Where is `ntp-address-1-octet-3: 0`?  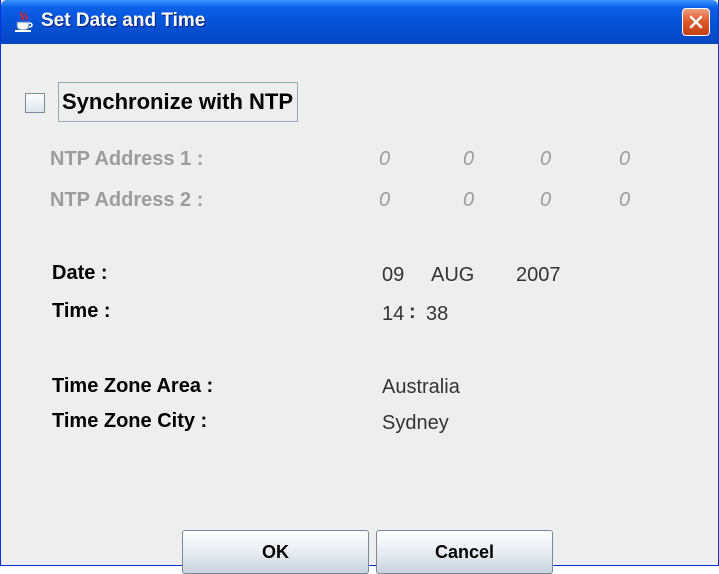 ntp-address-1-octet-3: 0 is located at coordinates (545, 159).